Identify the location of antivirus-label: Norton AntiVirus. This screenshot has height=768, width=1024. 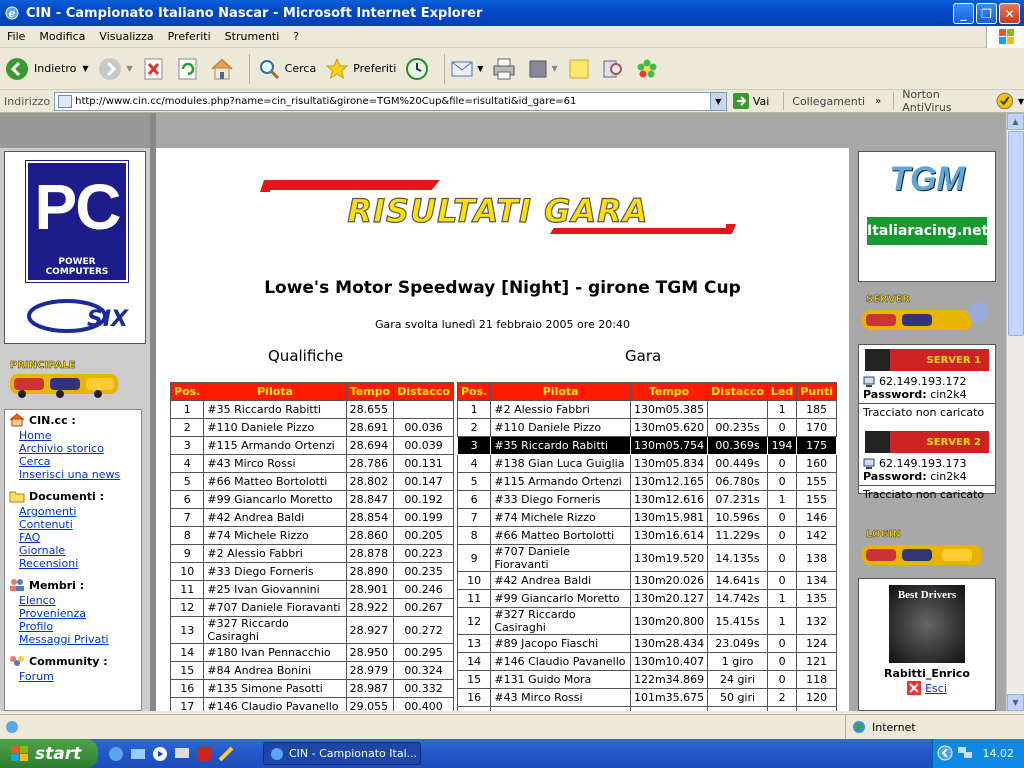
(946, 101).